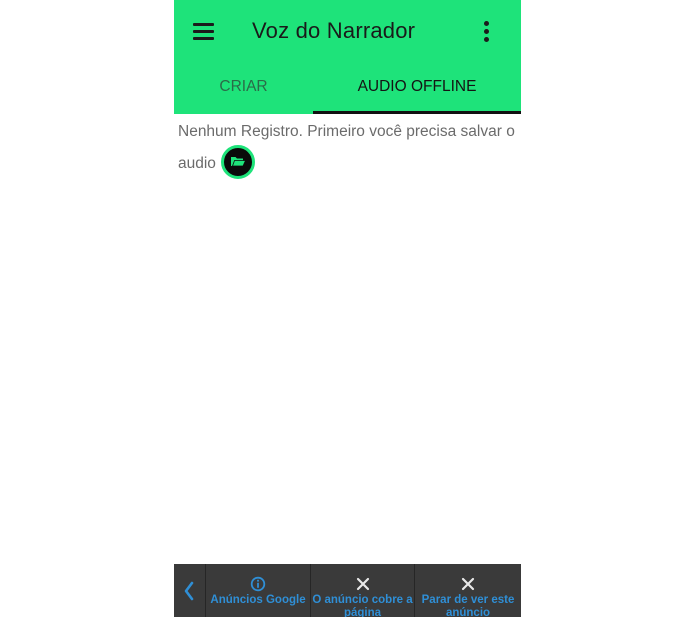  I want to click on ad-info-button: Anúncios Google, so click(258, 590).